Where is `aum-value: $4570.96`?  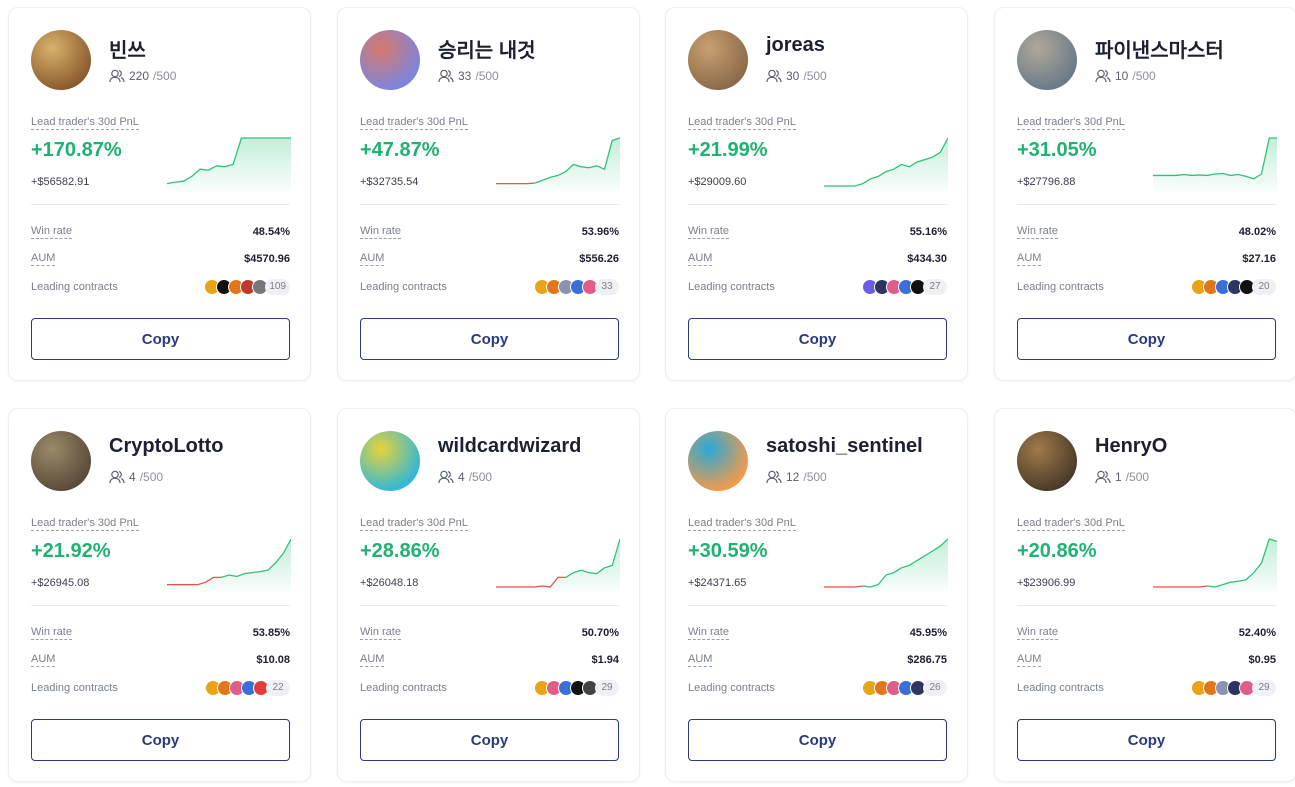 aum-value: $4570.96 is located at coordinates (267, 259).